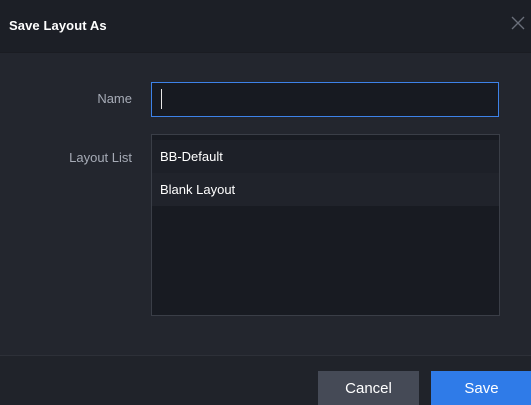  Describe the element at coordinates (518, 23) in the screenshot. I see `close-icon` at that location.